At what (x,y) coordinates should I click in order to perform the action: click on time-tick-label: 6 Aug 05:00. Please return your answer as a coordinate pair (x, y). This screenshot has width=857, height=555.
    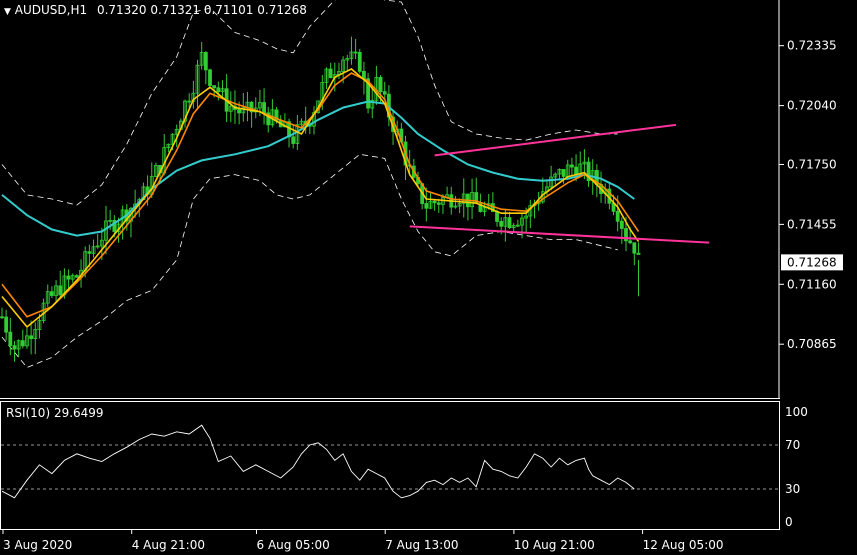
    Looking at the image, I should click on (293, 545).